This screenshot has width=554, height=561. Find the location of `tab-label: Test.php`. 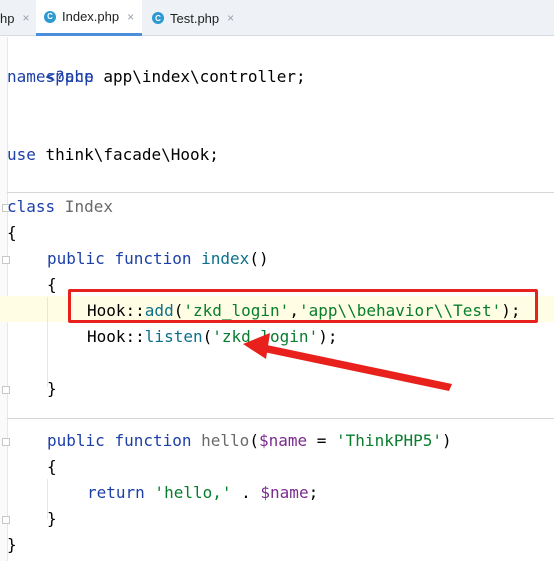

tab-label: Test.php is located at coordinates (195, 18).